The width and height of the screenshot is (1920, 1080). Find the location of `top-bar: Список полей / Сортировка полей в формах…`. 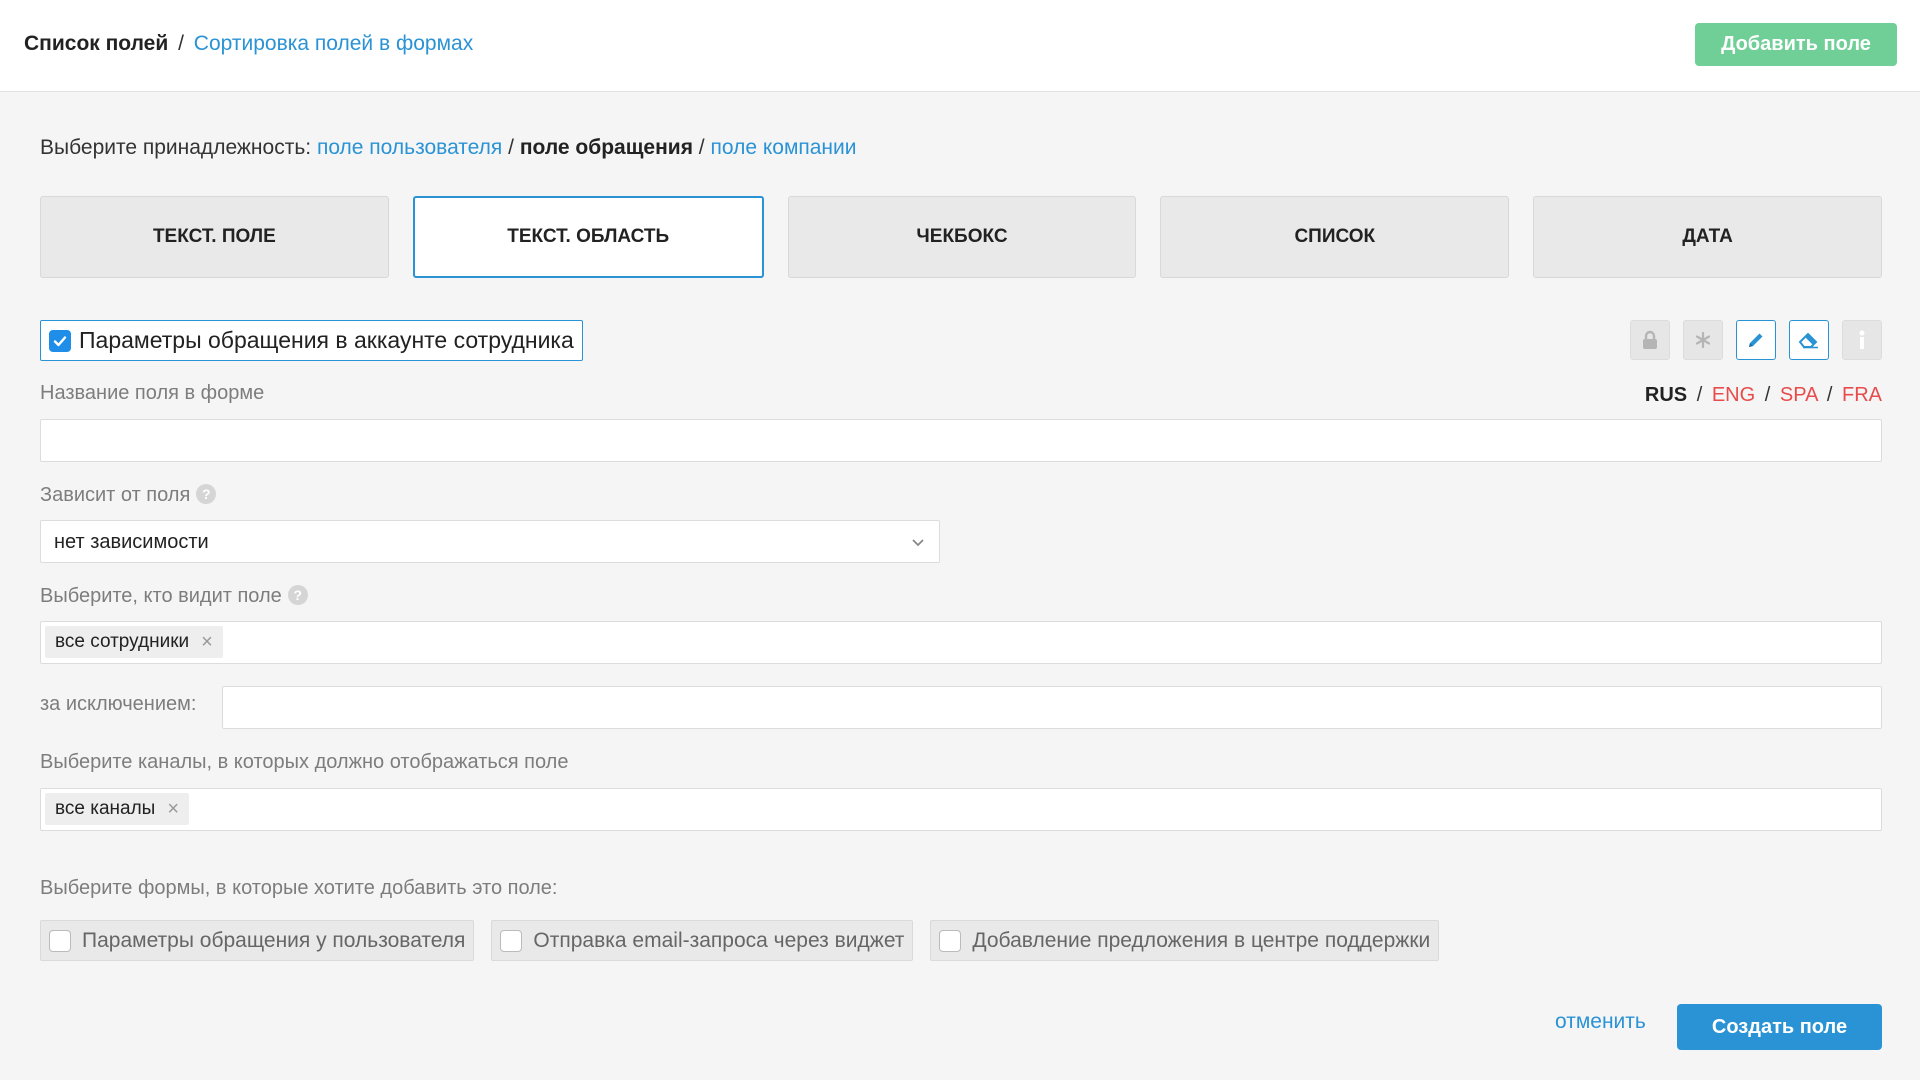

top-bar: Список полей / Сортировка полей в формах… is located at coordinates (960, 46).